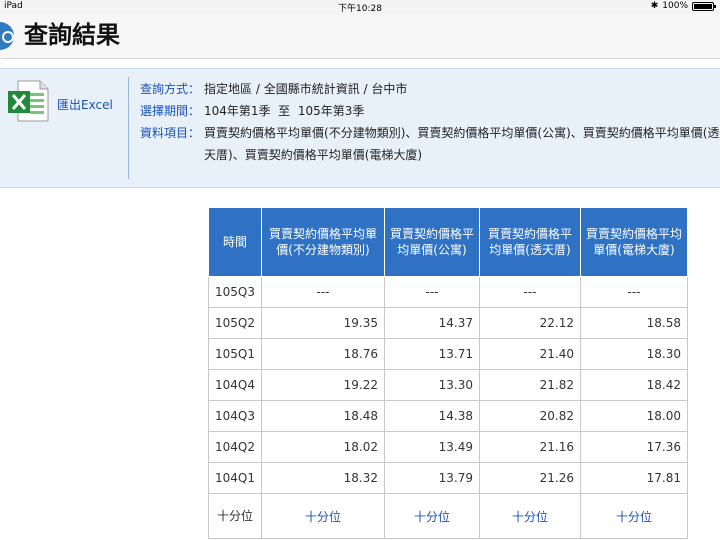  What do you see at coordinates (529, 323) in the screenshot?
I see `cell-value: 22.12` at bounding box center [529, 323].